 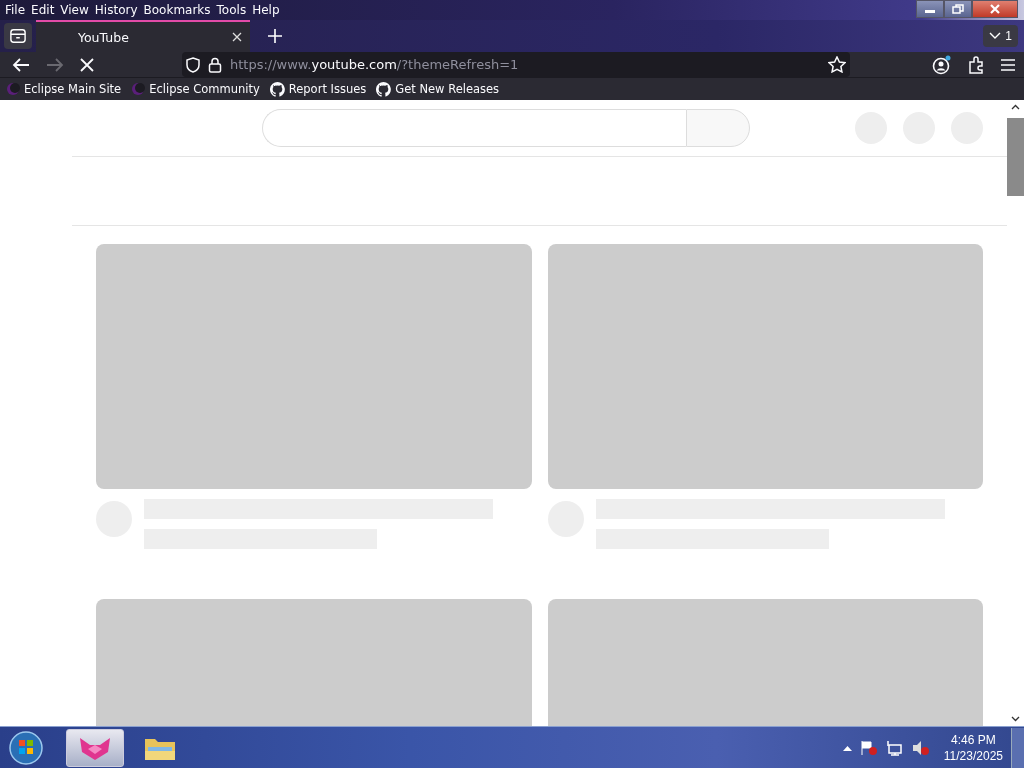 What do you see at coordinates (55, 64) in the screenshot?
I see `forward-icon` at bounding box center [55, 64].